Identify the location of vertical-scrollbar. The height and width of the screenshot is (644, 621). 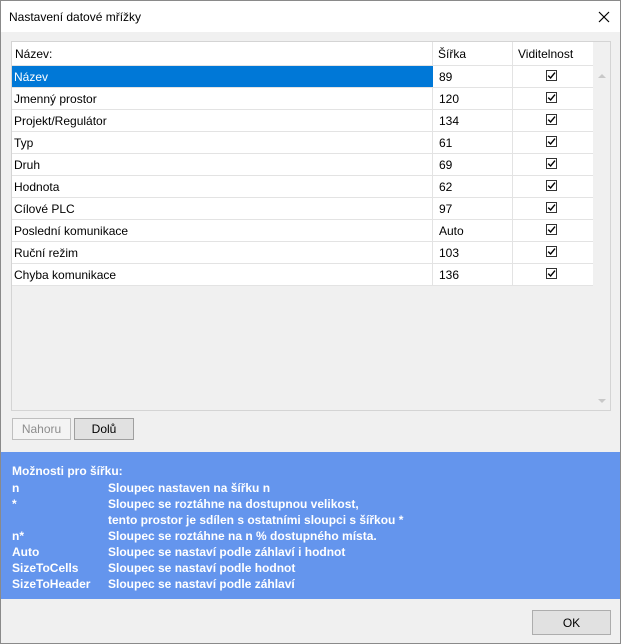
(602, 237).